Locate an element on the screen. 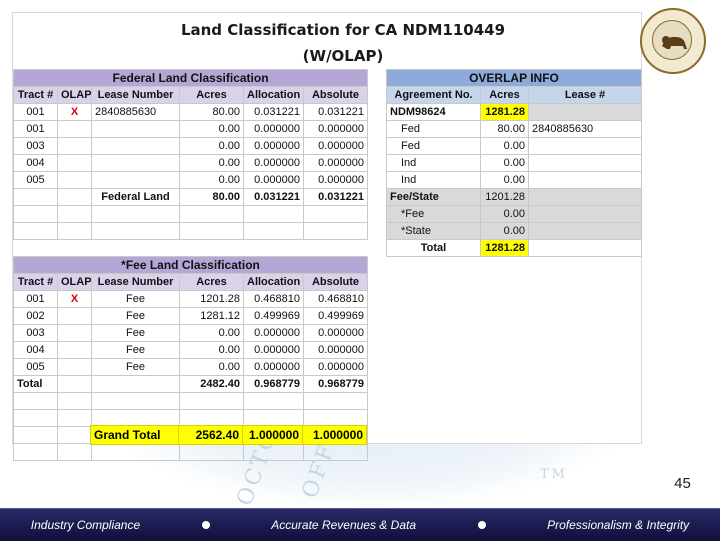 The width and height of the screenshot is (720, 541). agreement-number: NDM98624 is located at coordinates (433, 112).